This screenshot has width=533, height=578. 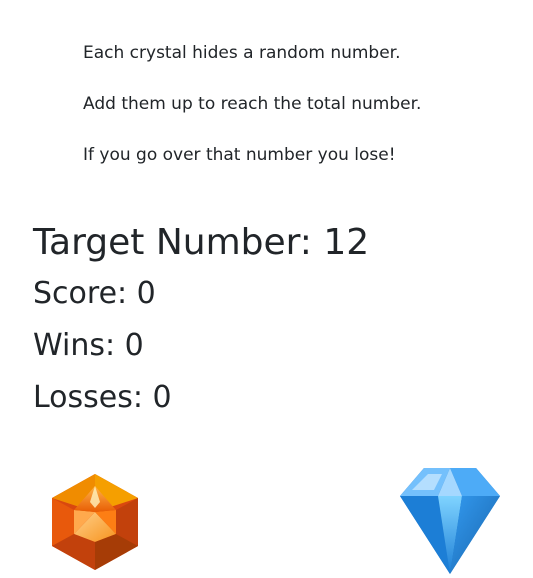 I want to click on instruction-line-3: If you go over that number you lose!, so click(x=239, y=155).